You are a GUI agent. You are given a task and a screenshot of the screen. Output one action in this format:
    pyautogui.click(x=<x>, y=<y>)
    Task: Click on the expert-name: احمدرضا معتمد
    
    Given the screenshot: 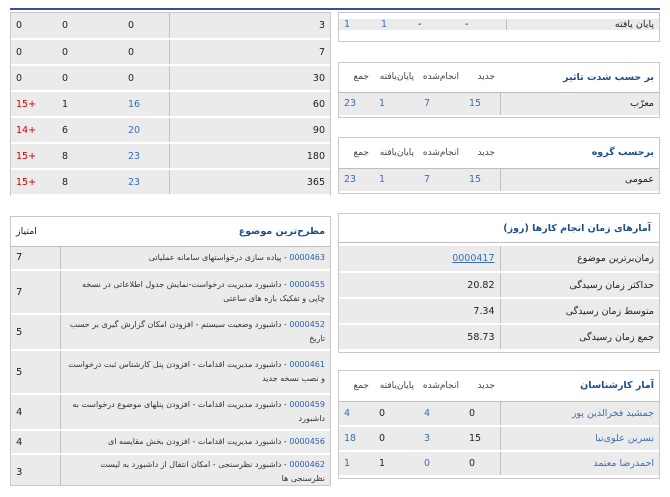 What is the action you would take?
    pyautogui.click(x=579, y=464)
    